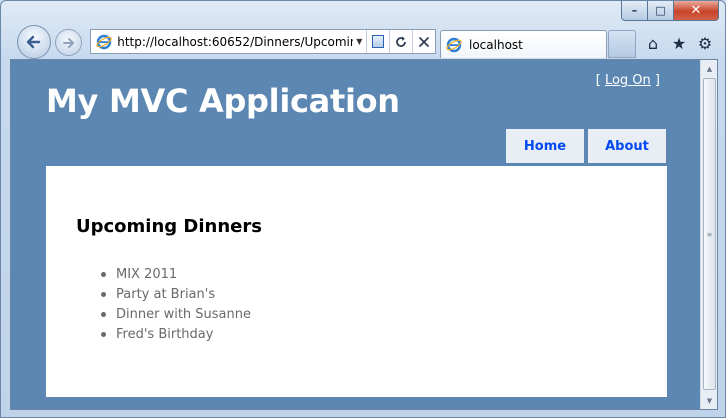 Image resolution: width=726 pixels, height=418 pixels. I want to click on minimize-icon: –, so click(634, 10).